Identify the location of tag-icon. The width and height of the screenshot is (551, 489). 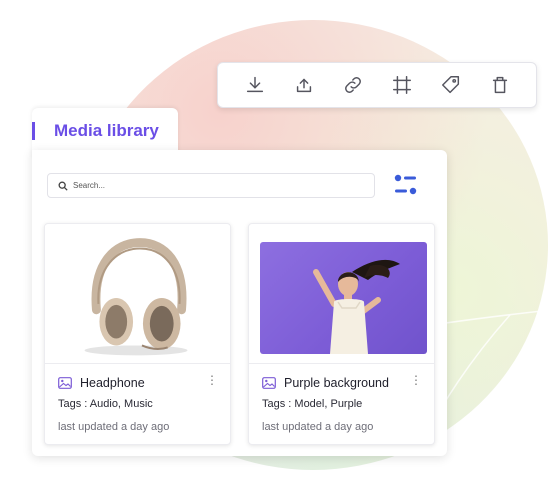
(450, 85).